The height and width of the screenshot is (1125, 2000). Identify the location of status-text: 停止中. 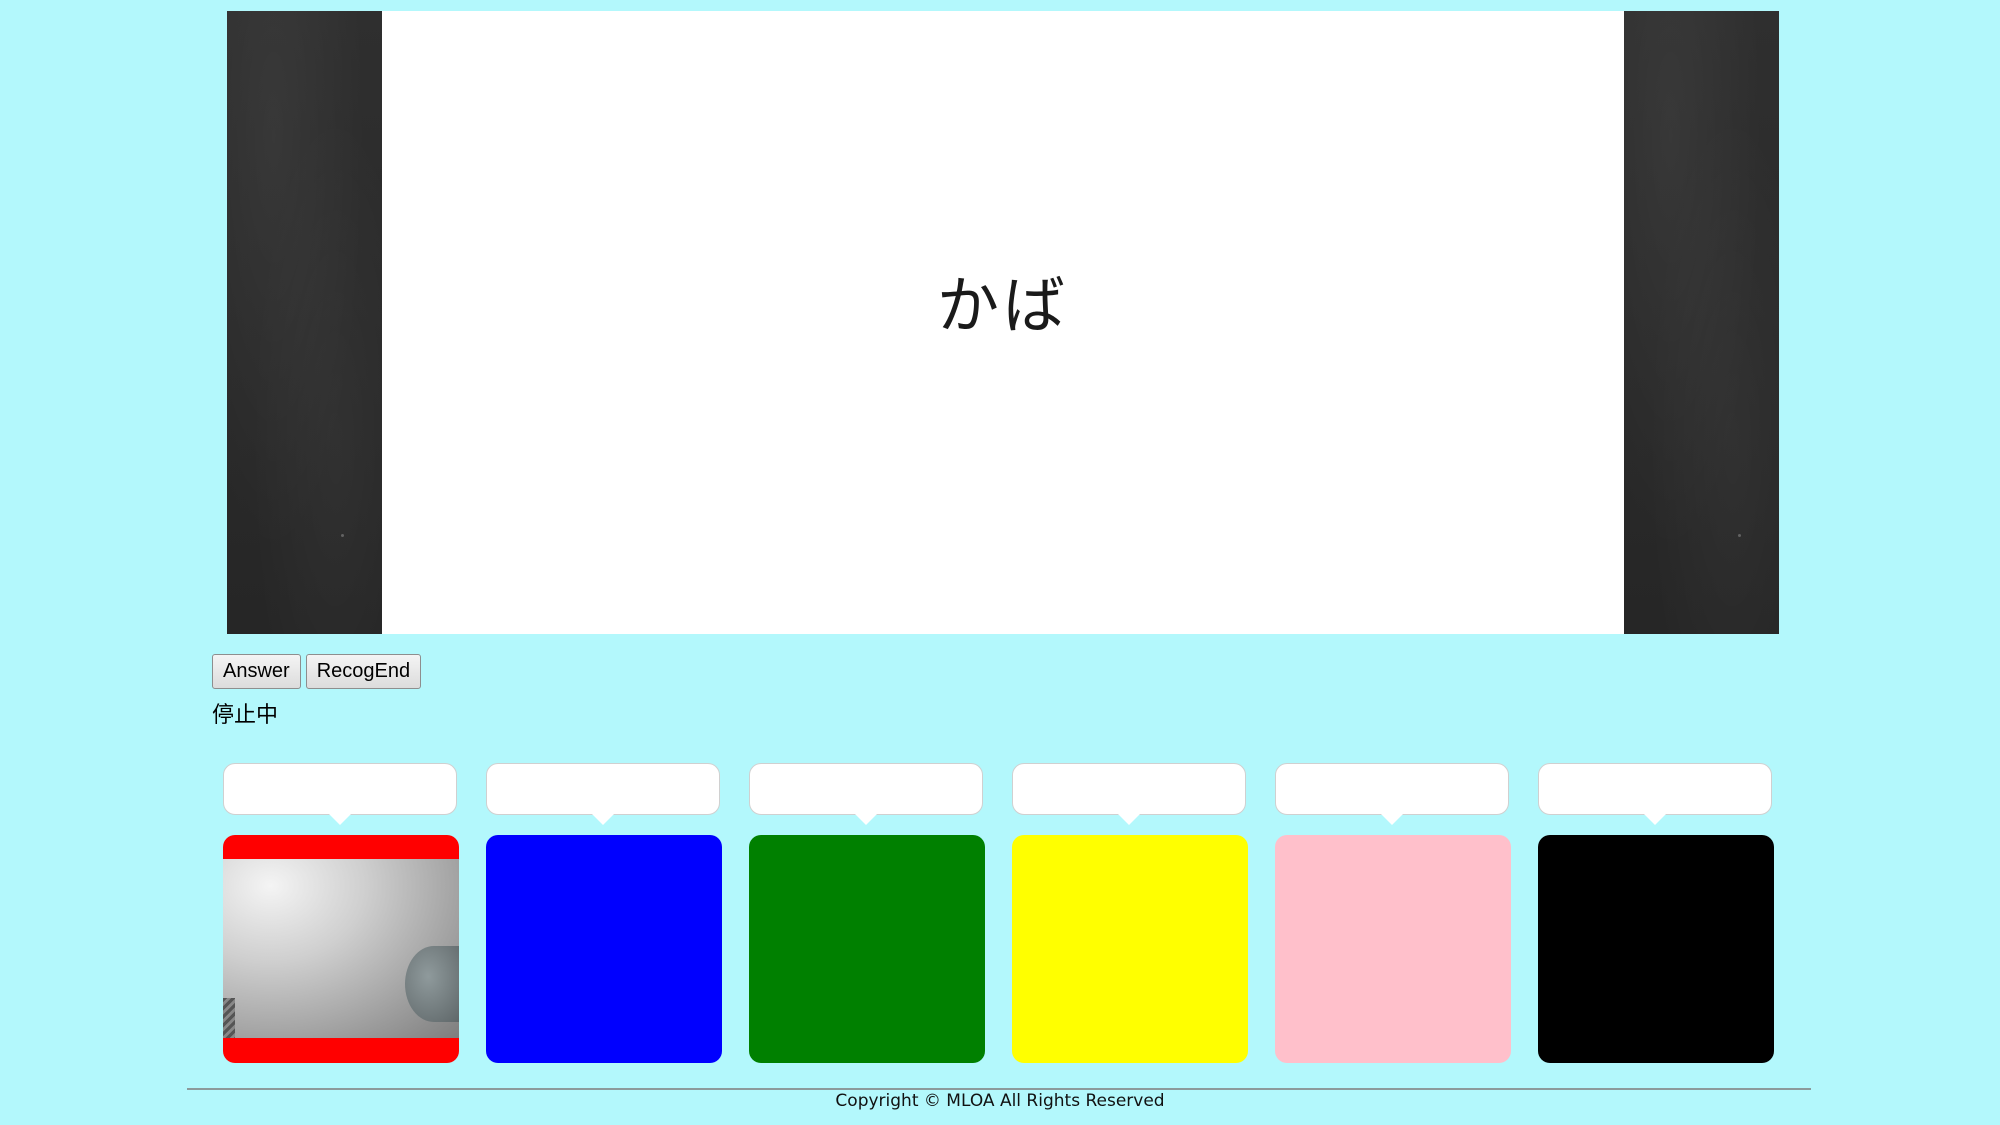
(245, 714).